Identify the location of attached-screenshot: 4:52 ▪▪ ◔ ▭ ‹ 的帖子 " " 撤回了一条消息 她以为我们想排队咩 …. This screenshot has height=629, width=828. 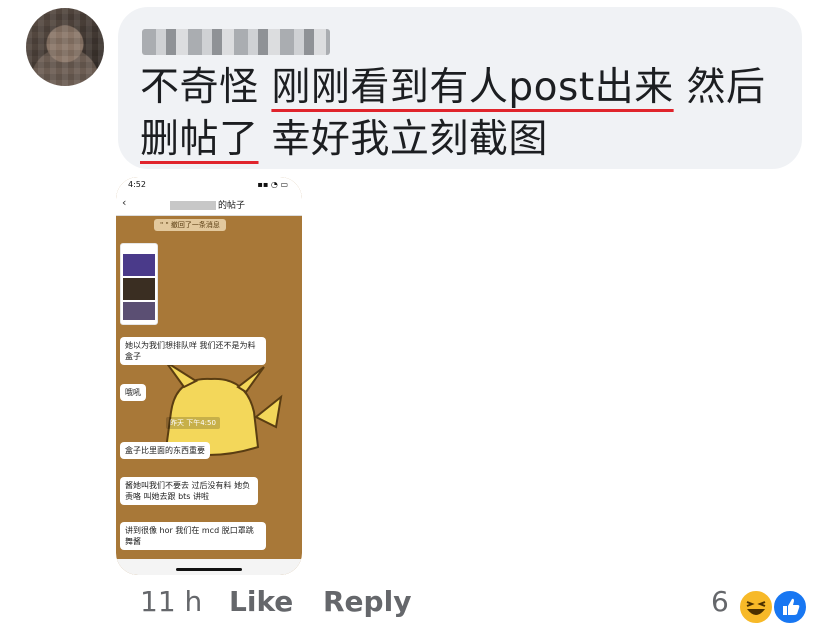
(209, 376).